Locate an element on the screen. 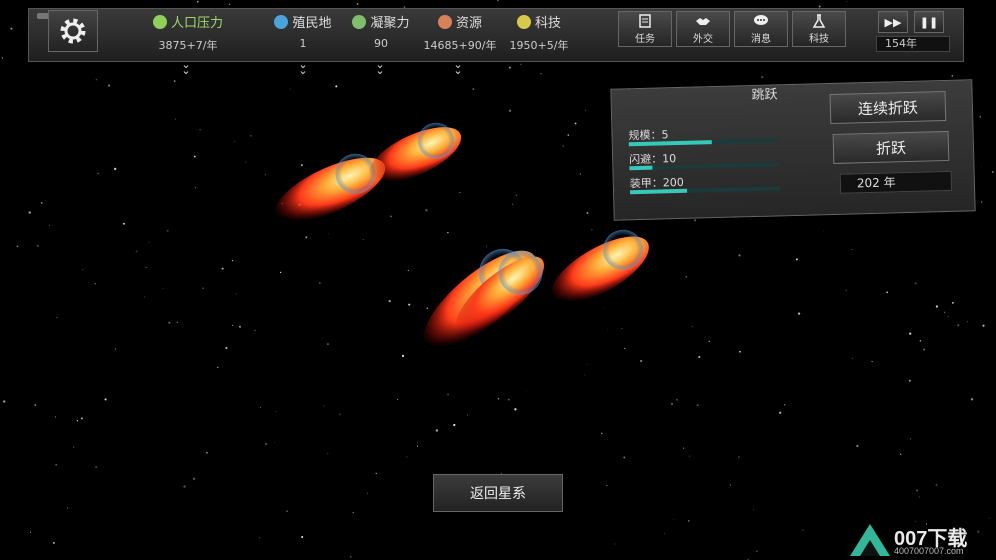  fast-forward-button: ▶▶ is located at coordinates (893, 22).